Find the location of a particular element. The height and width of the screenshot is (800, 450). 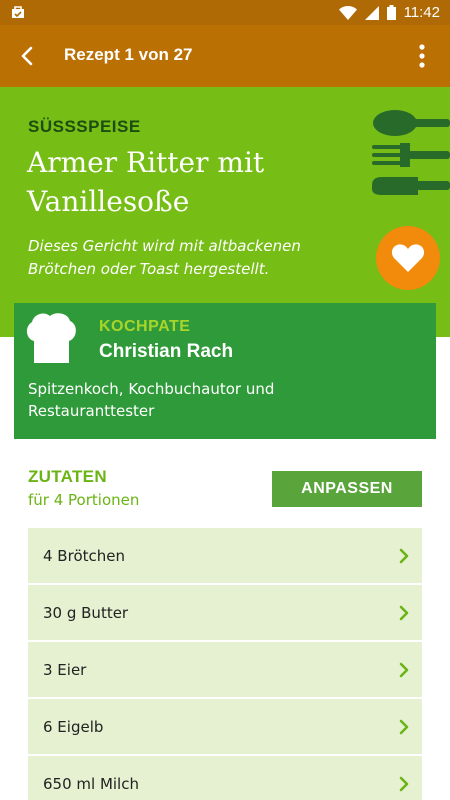

ingredient-text: 650 ml Milch is located at coordinates (91, 783).